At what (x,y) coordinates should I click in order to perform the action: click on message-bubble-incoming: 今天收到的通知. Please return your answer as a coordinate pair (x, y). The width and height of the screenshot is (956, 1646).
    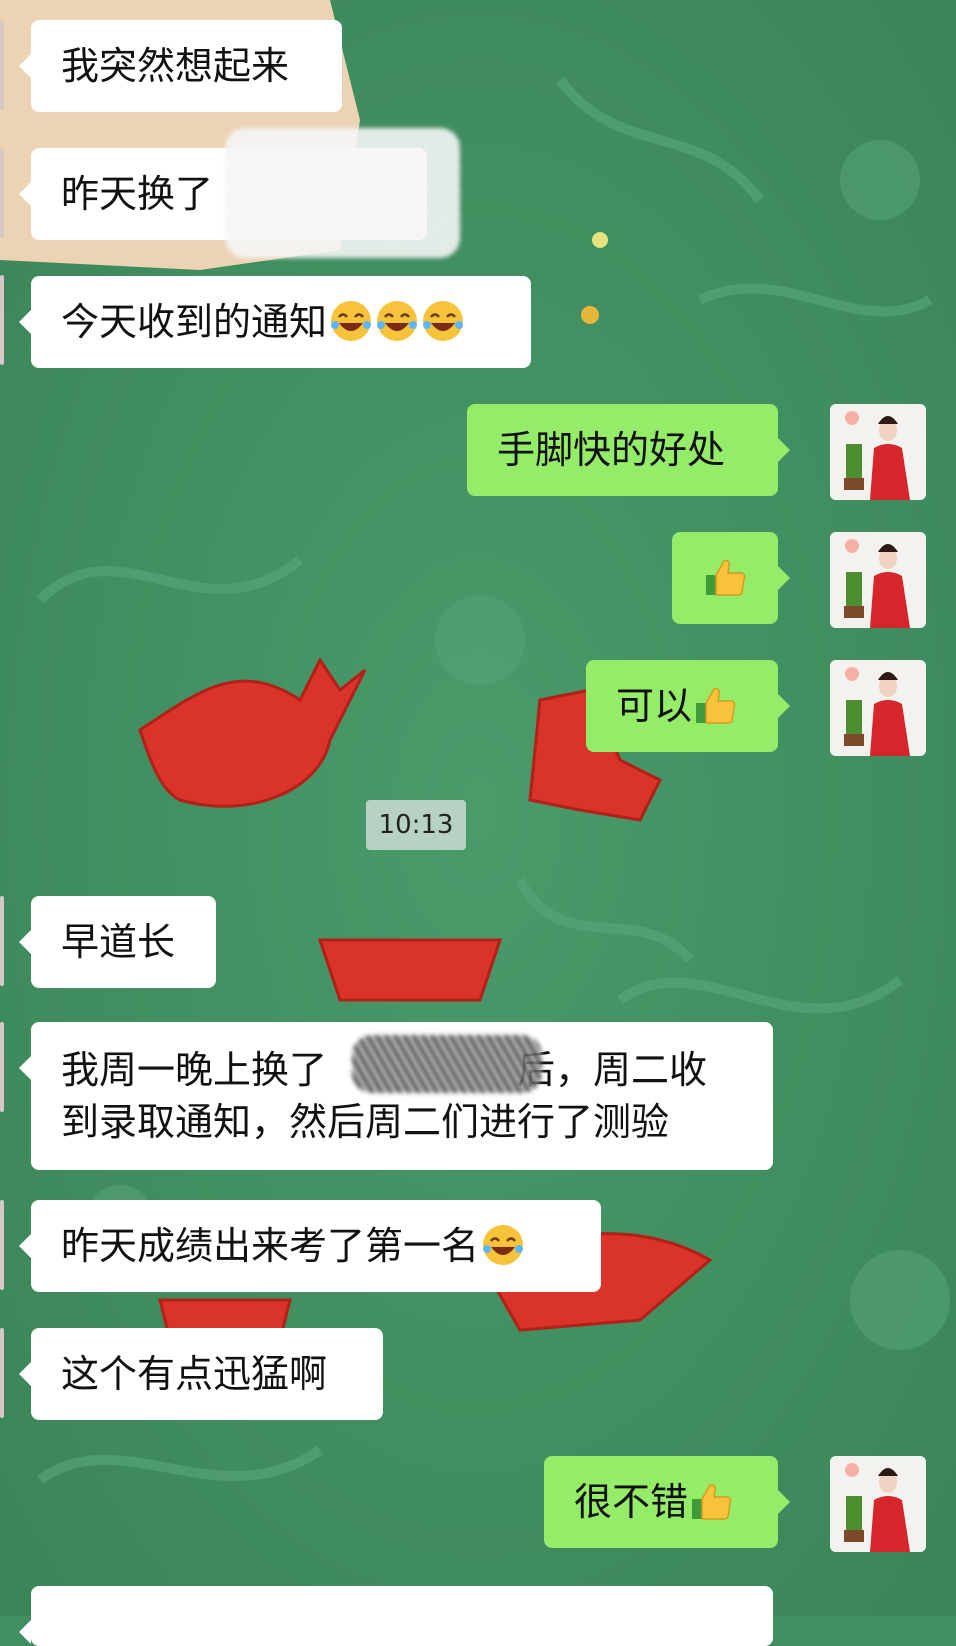
    Looking at the image, I should click on (275, 322).